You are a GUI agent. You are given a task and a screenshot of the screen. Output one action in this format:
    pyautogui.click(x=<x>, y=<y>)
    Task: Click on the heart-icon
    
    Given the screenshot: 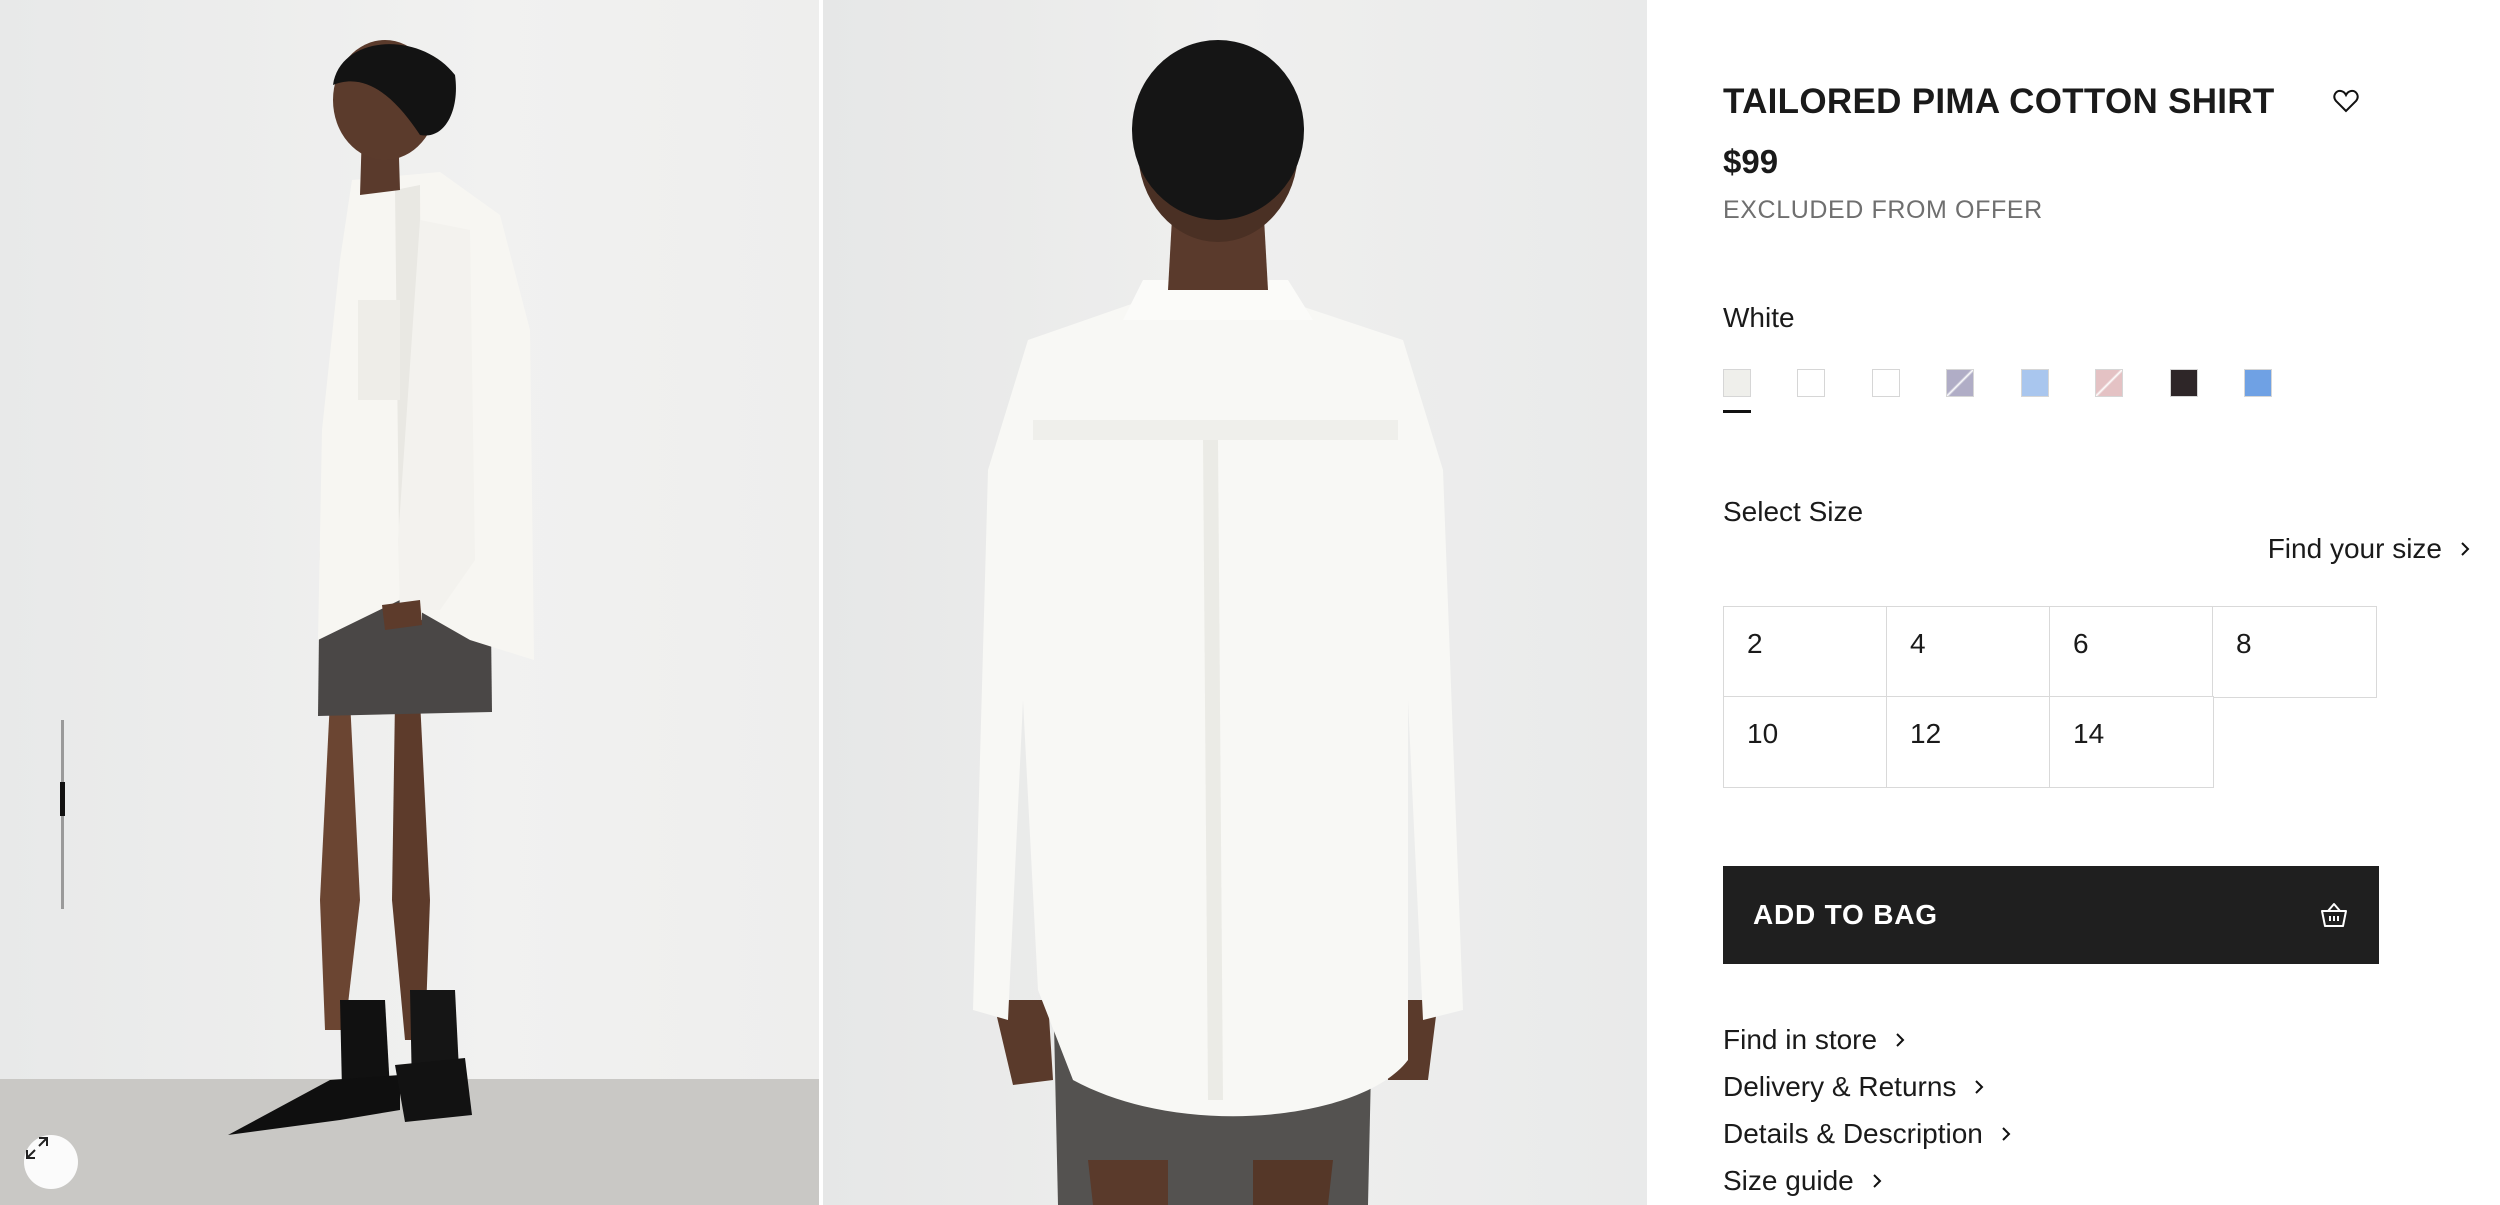 What is the action you would take?
    pyautogui.click(x=2346, y=101)
    